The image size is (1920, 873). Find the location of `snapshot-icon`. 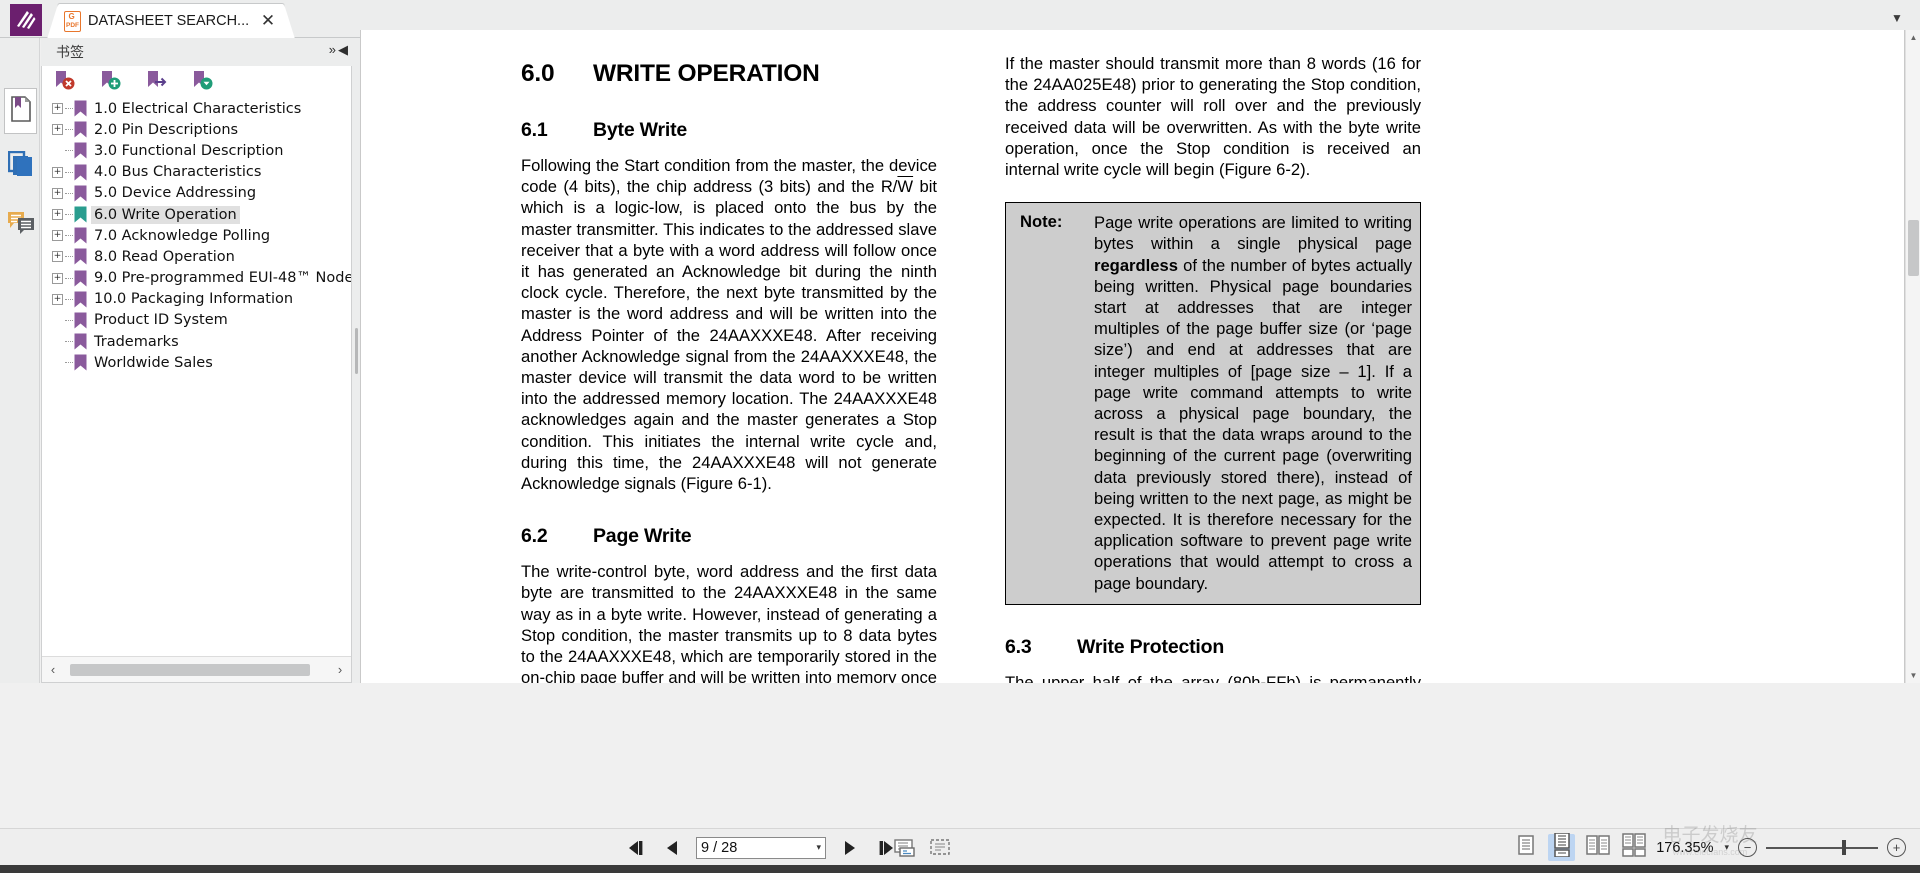

snapshot-icon is located at coordinates (905, 848).